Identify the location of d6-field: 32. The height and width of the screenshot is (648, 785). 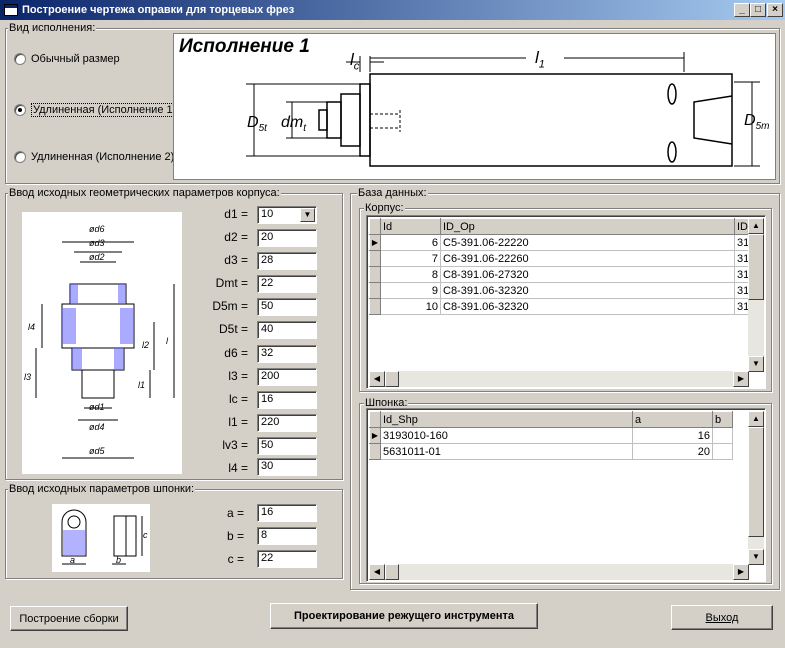
(287, 354).